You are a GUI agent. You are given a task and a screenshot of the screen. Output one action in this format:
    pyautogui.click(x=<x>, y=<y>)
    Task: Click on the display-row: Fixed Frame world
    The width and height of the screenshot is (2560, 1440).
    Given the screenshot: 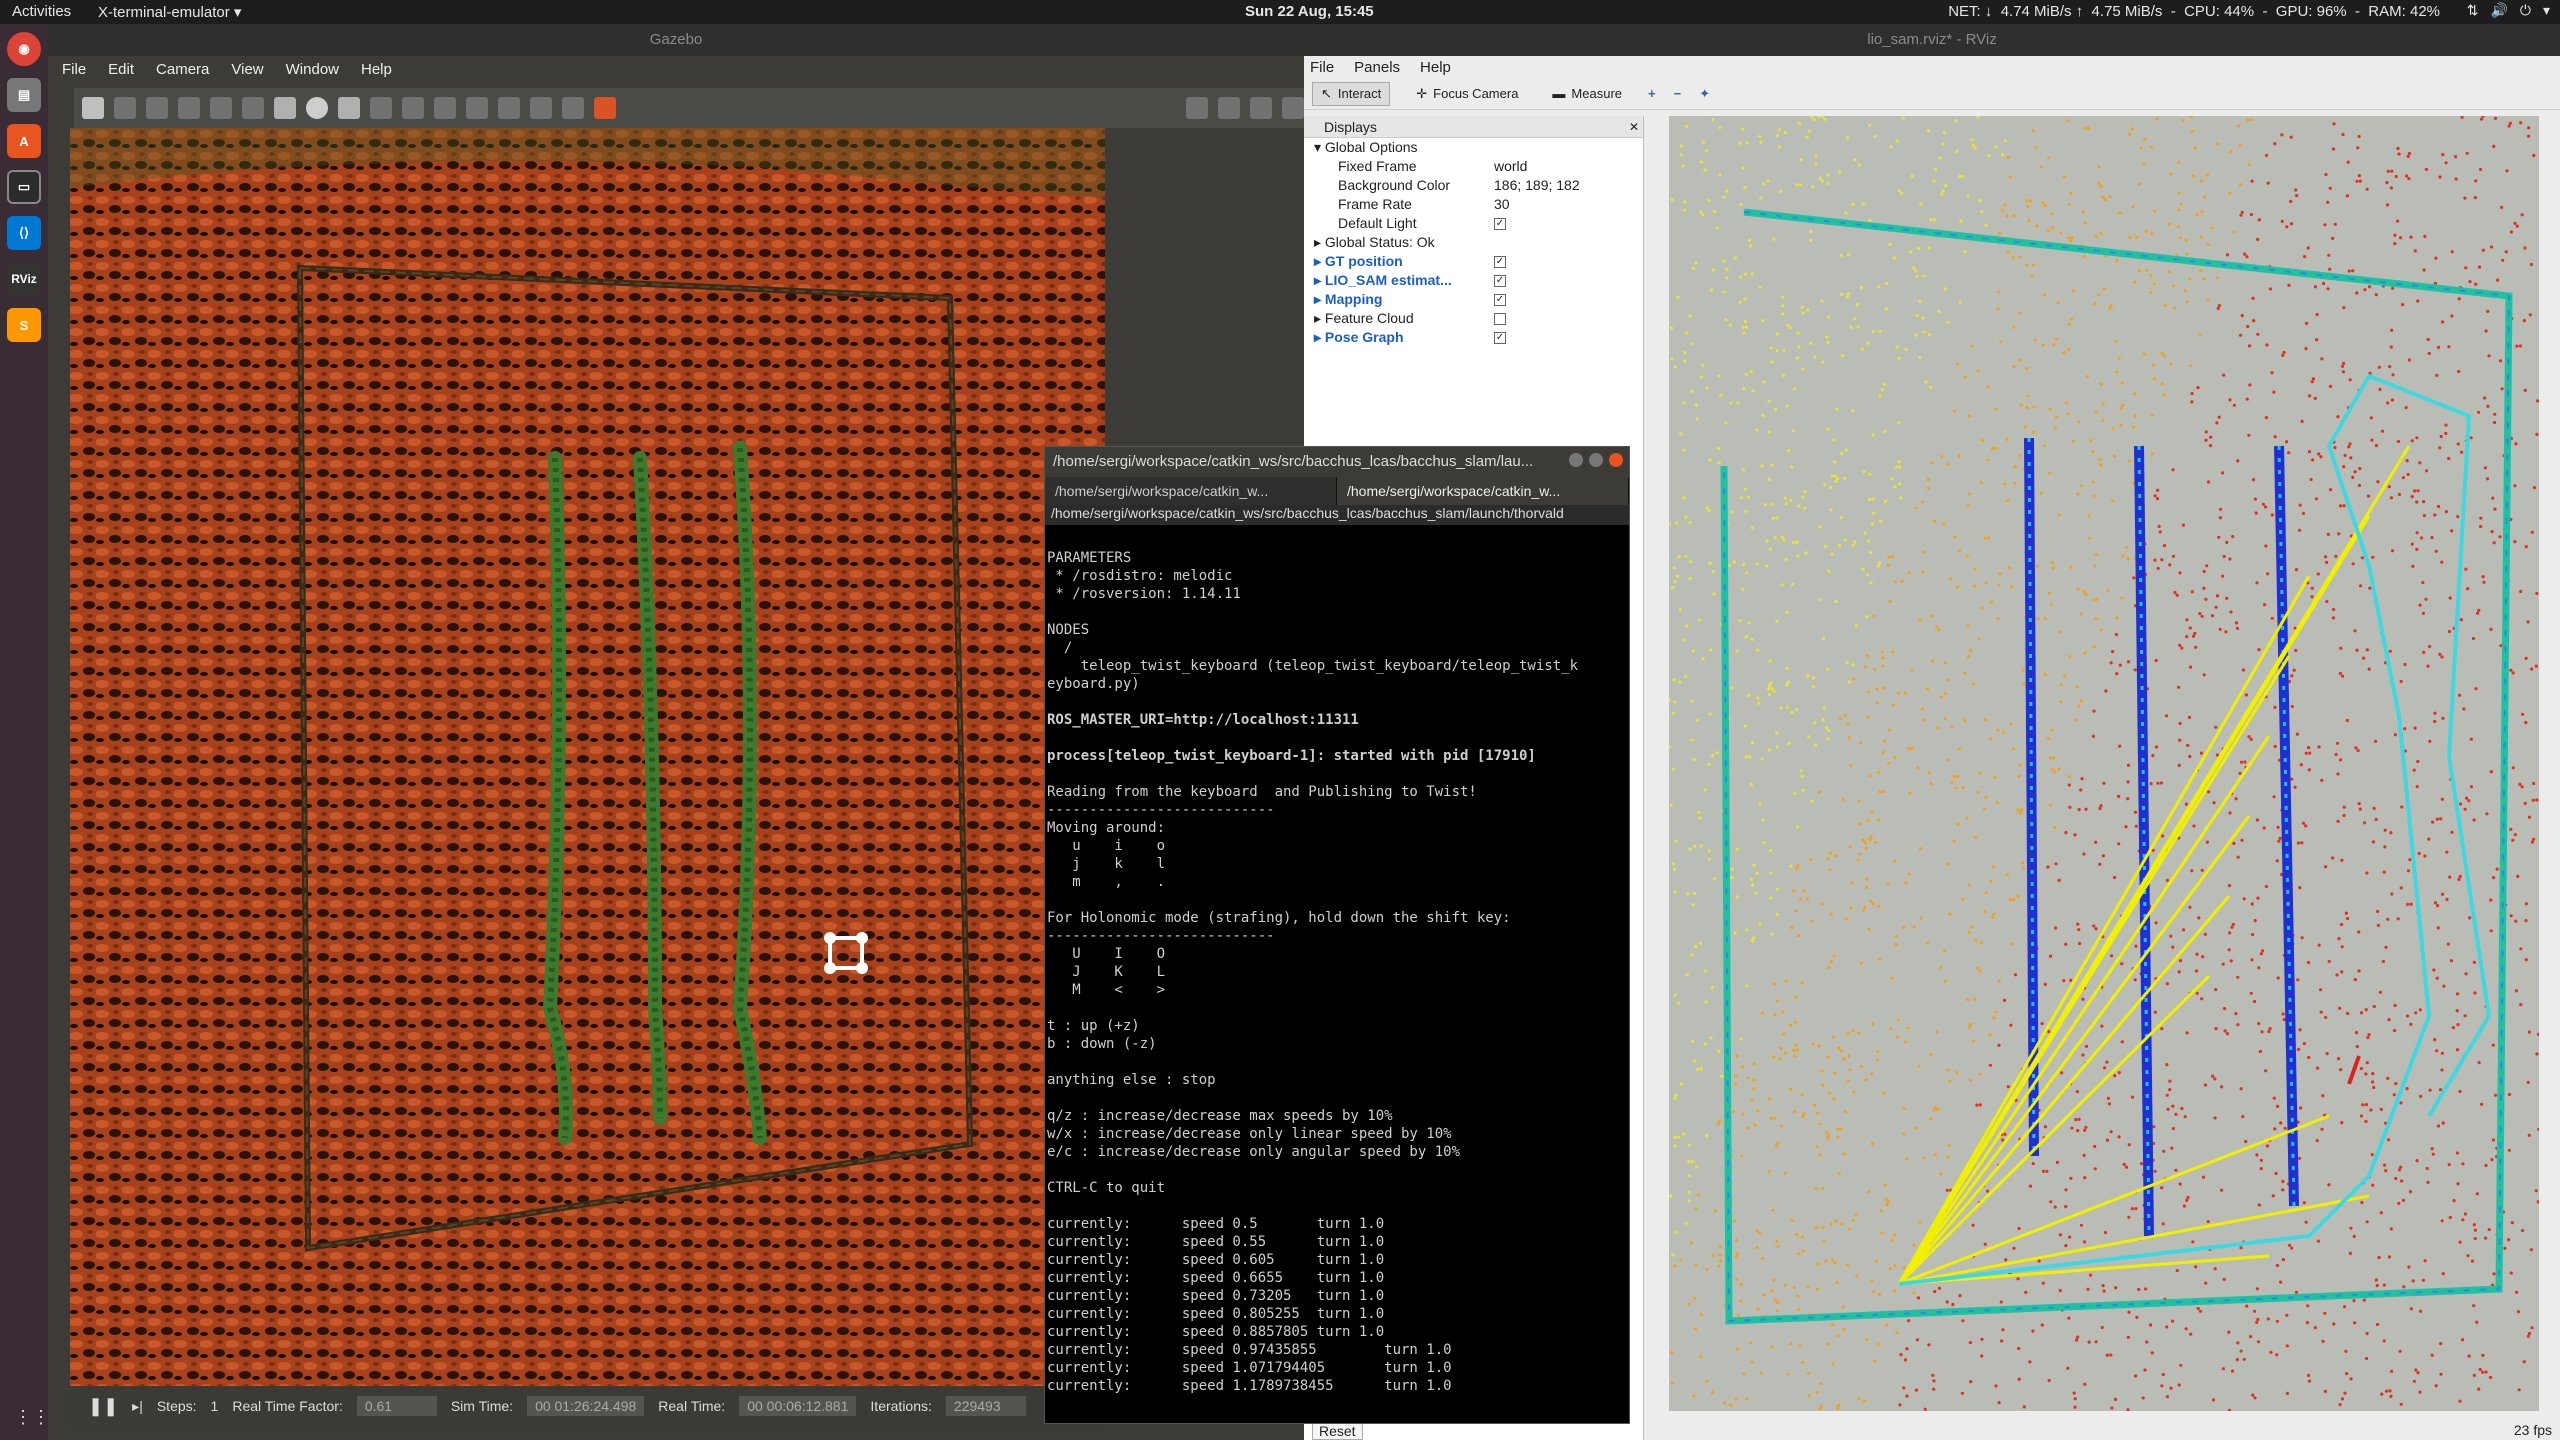 What is the action you would take?
    pyautogui.click(x=1473, y=166)
    